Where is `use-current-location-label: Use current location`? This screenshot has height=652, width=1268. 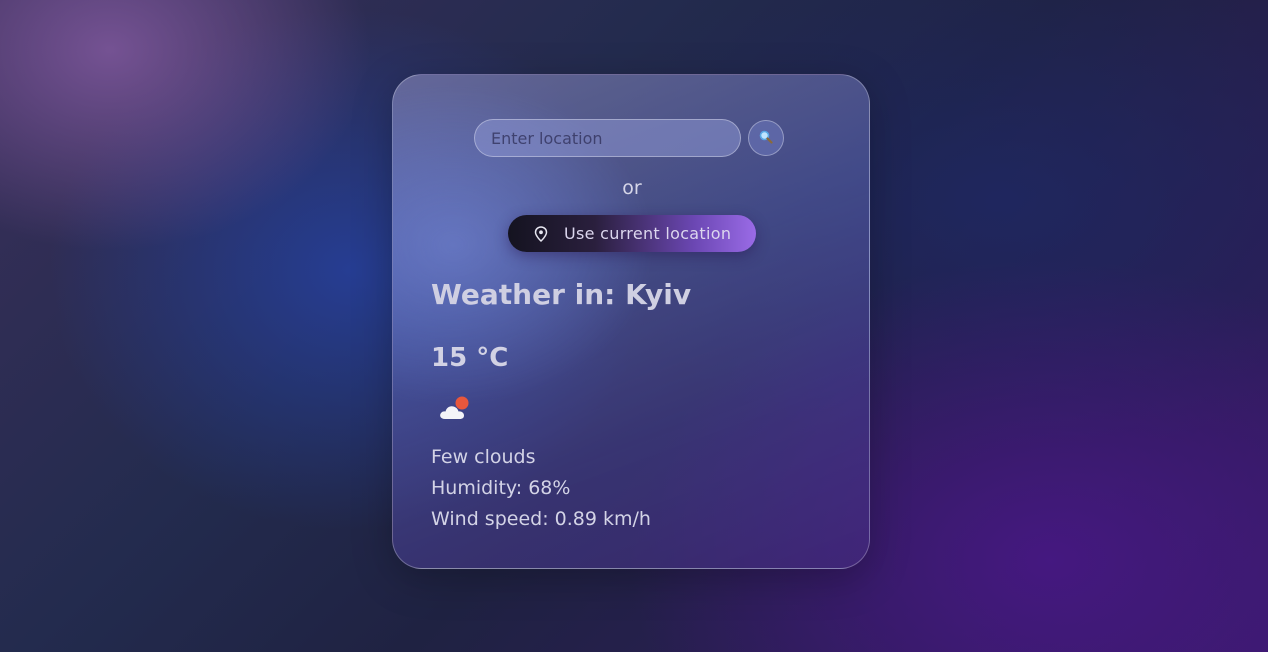 use-current-location-label: Use current location is located at coordinates (648, 233).